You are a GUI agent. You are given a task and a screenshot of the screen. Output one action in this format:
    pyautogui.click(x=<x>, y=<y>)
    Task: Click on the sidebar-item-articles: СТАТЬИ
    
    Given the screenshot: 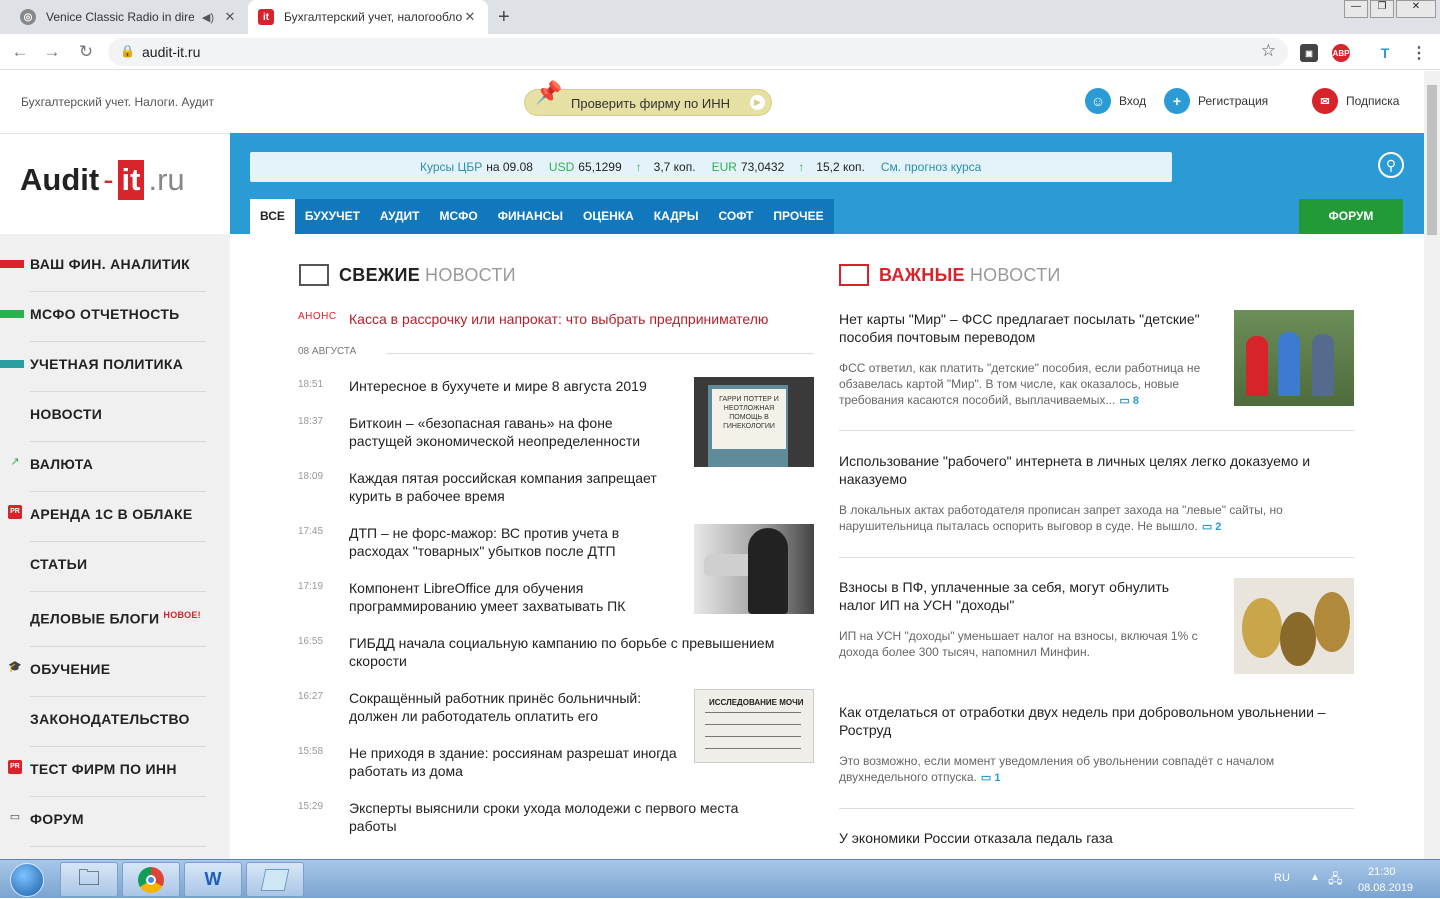 What is the action you would take?
    pyautogui.click(x=115, y=567)
    